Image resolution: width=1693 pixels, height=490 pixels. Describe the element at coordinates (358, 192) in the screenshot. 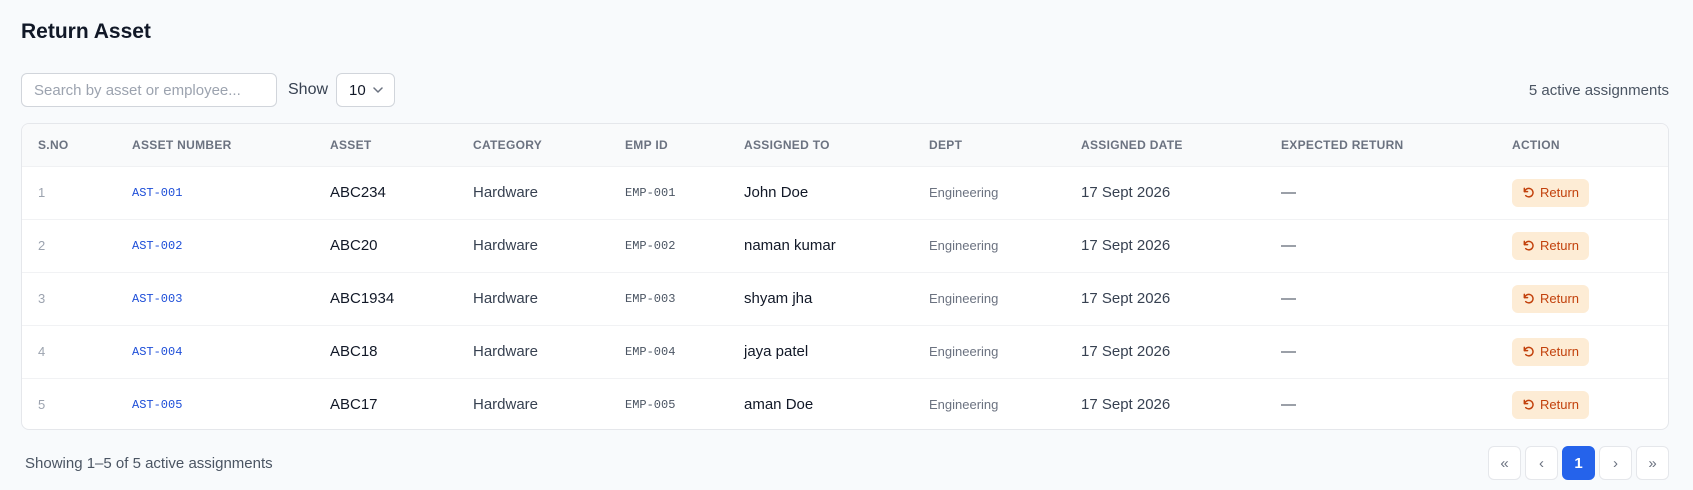

I see `cell-asset: ABC234` at that location.